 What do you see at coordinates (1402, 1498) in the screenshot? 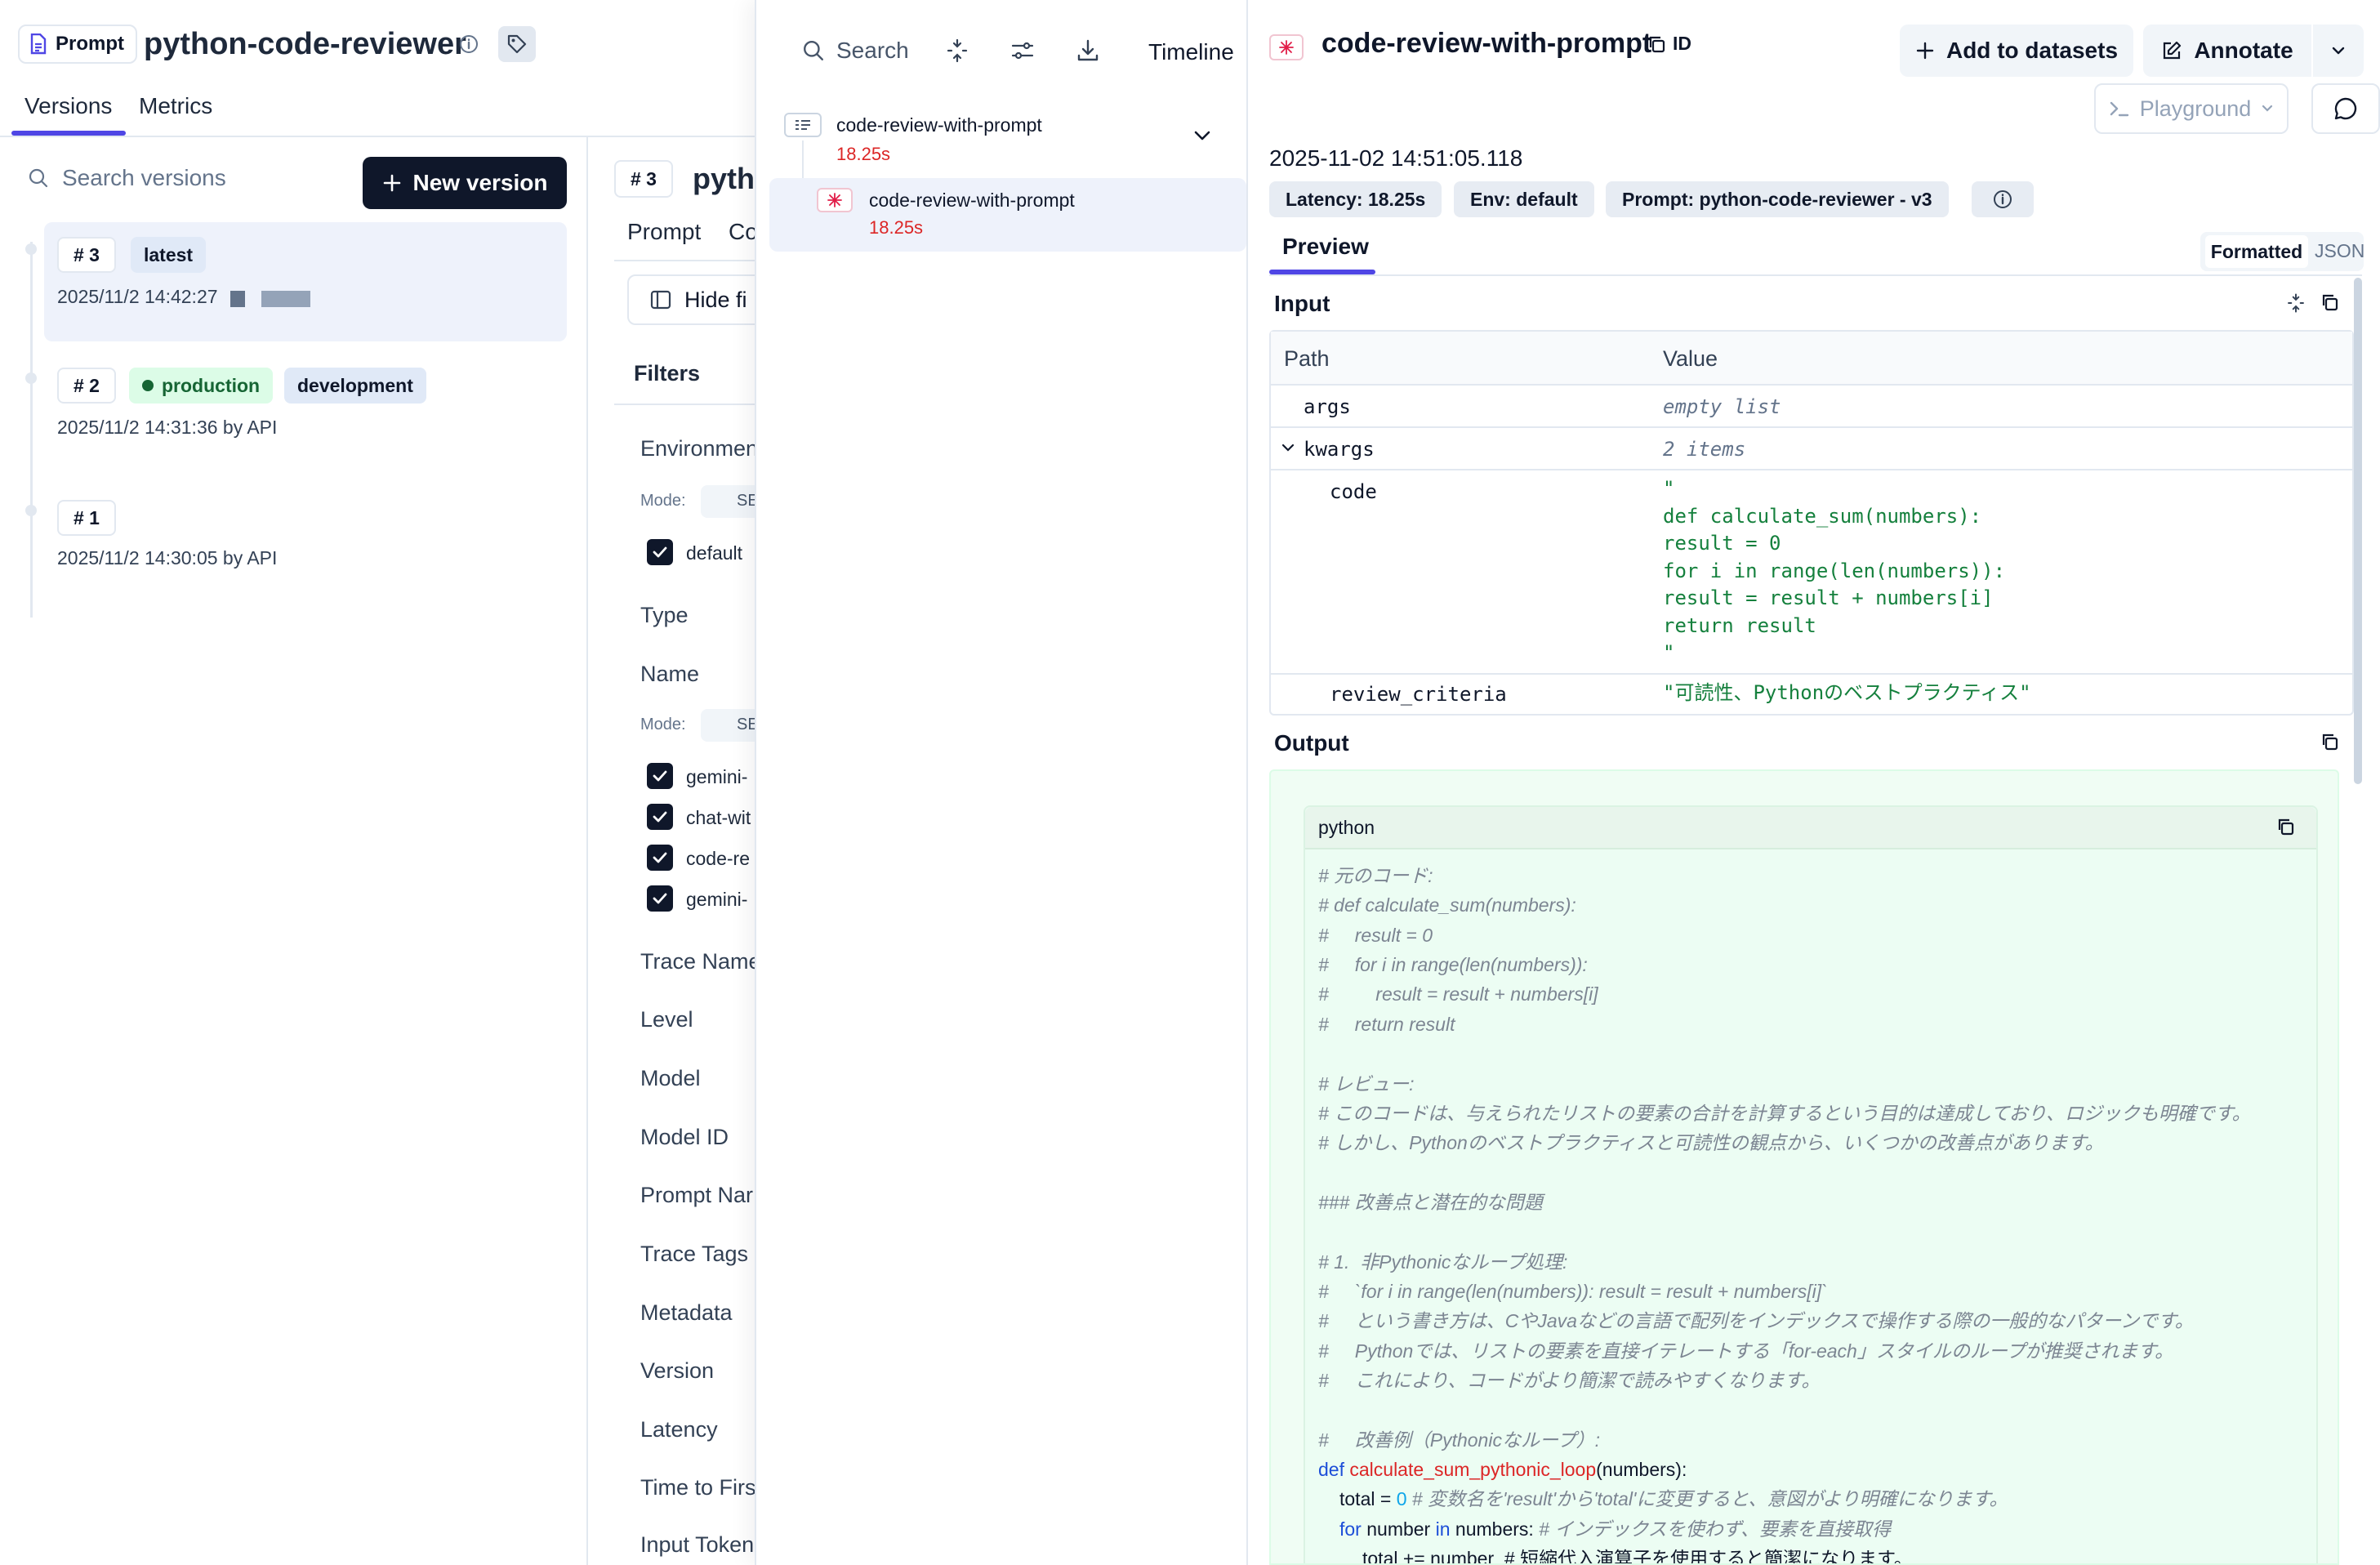
I see `code-number: 0` at bounding box center [1402, 1498].